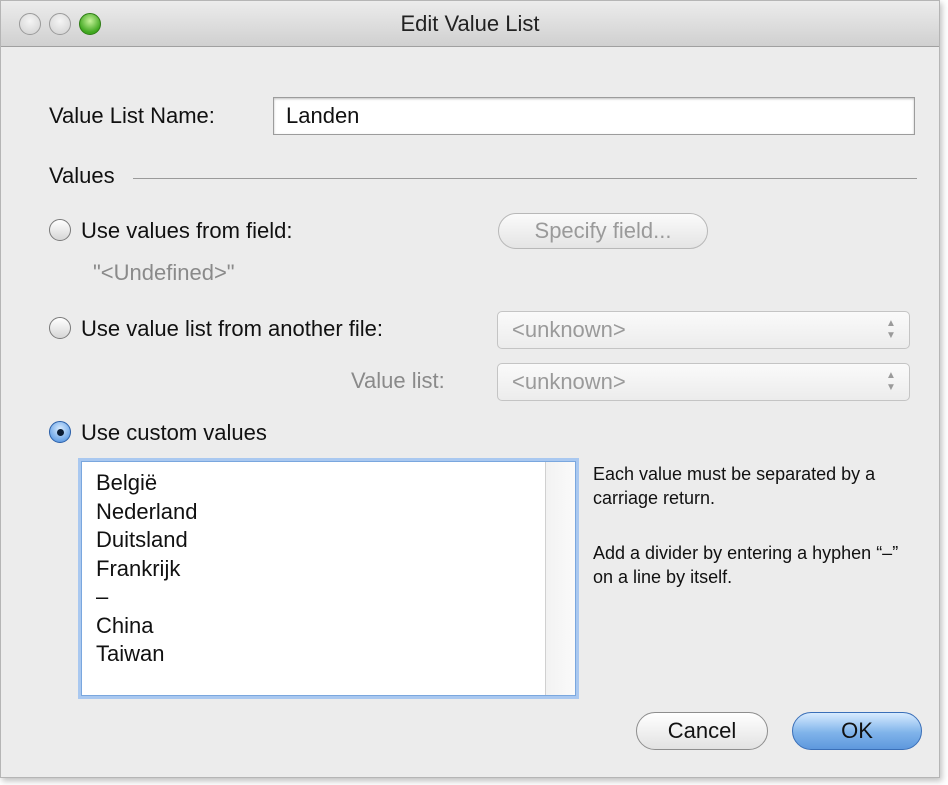  Describe the element at coordinates (82, 175) in the screenshot. I see `values-section-label: Values` at that location.